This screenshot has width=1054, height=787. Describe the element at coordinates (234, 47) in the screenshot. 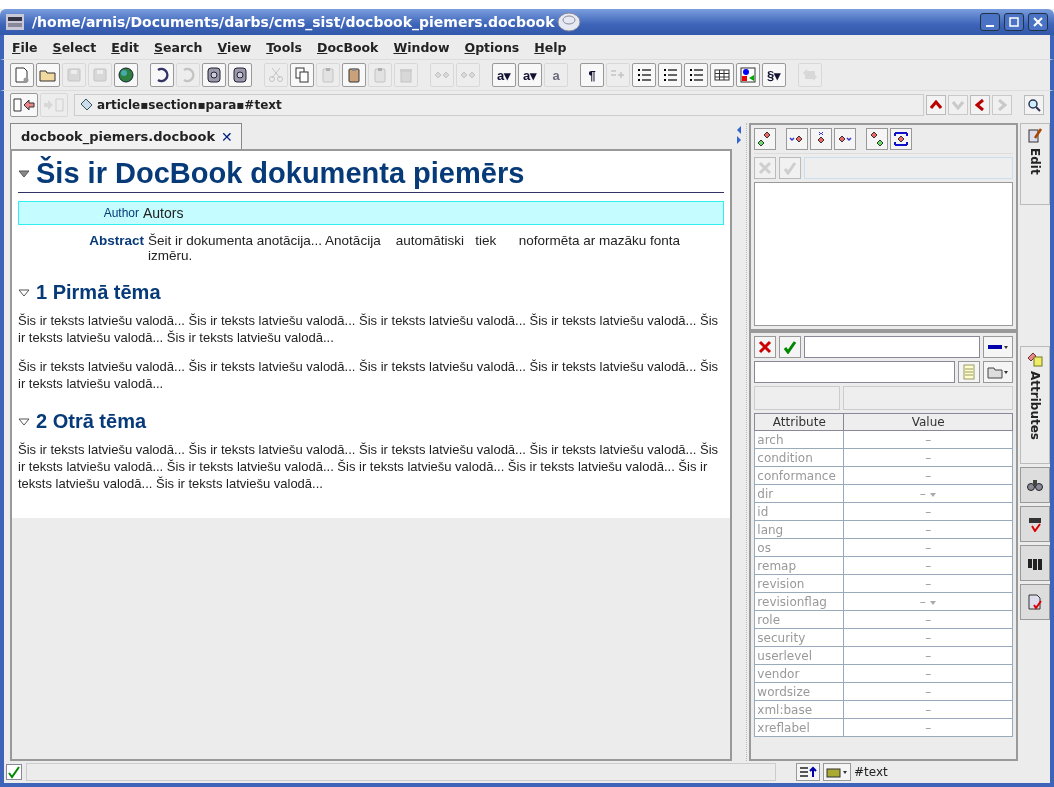

I see `menu-item: View` at that location.